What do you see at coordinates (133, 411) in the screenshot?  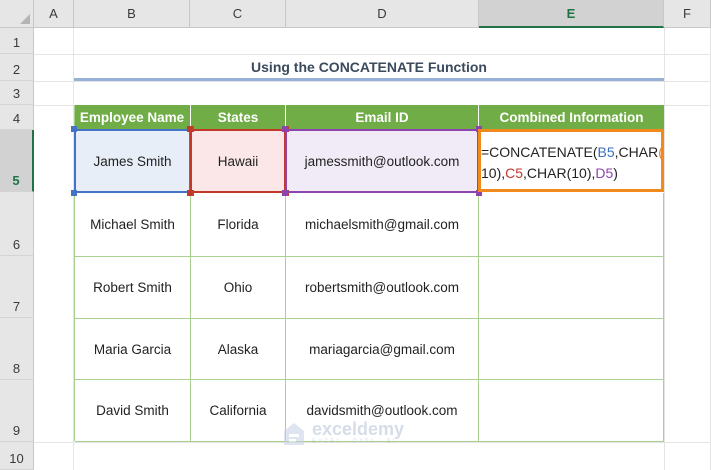 I see `cell-b9: David Smith` at bounding box center [133, 411].